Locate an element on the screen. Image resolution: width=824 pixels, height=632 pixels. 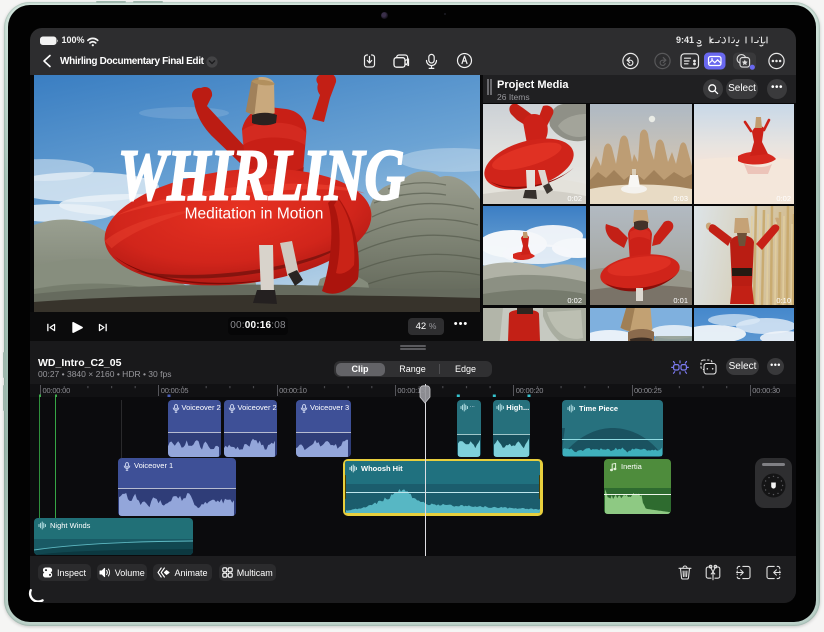
svg-text: WHIRLING is located at coordinates (261, 175).